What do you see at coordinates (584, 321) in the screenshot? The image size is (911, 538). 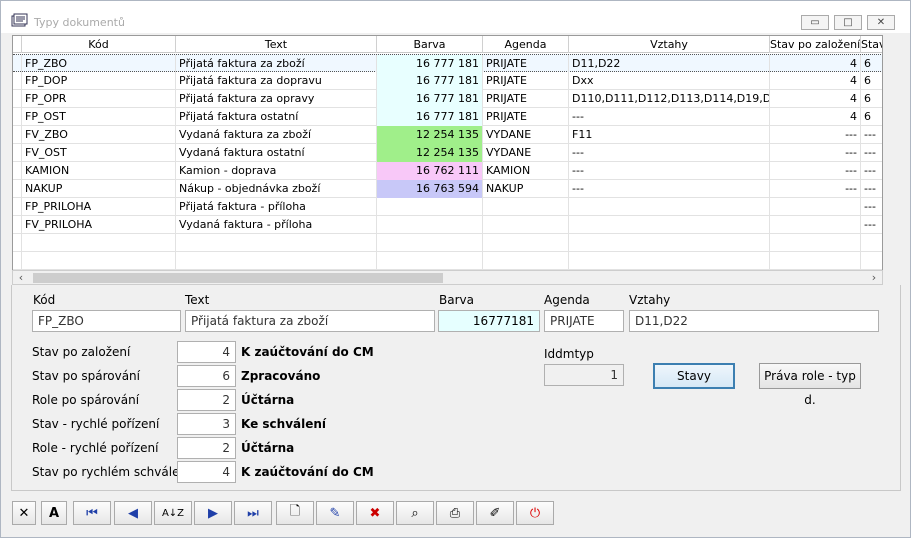 I see `agenda-field: PRIJATE` at bounding box center [584, 321].